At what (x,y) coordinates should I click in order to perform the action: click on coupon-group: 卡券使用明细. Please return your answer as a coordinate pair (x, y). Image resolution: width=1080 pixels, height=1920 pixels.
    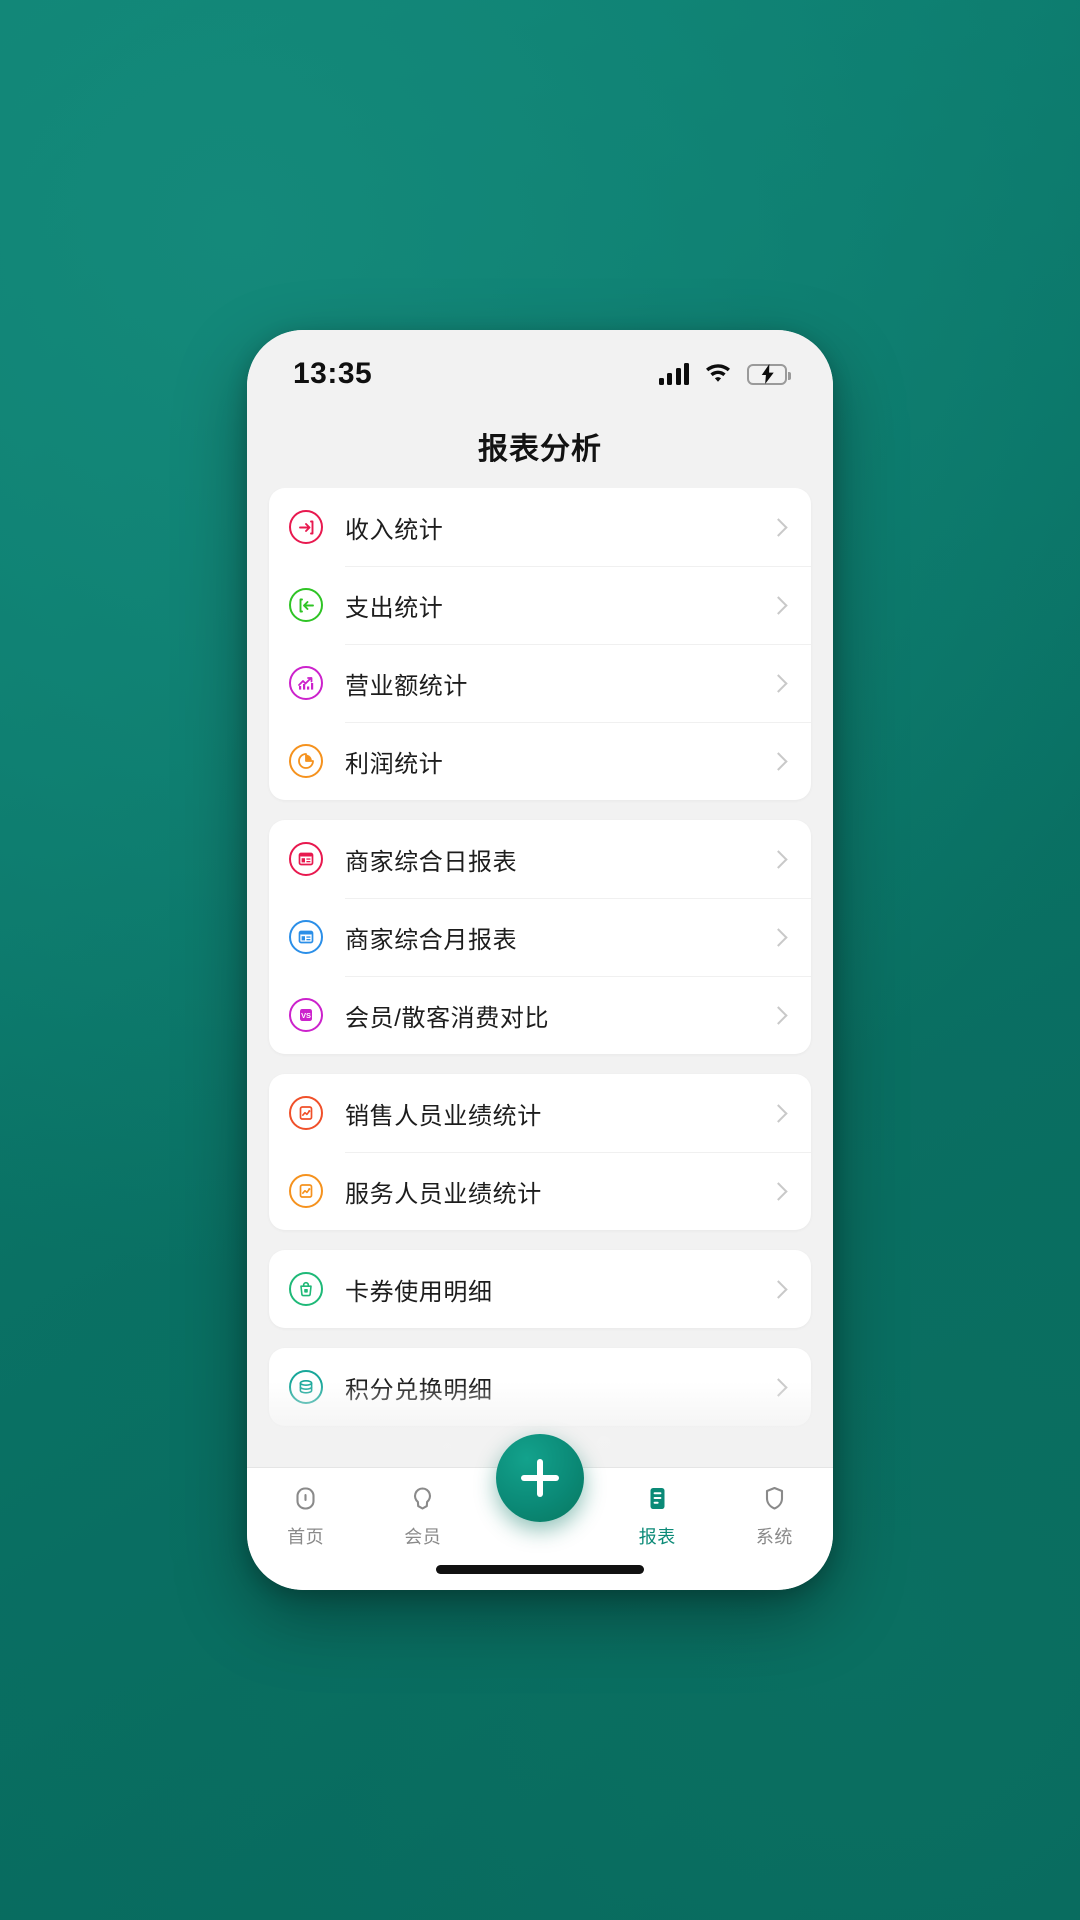
    Looking at the image, I should click on (540, 1289).